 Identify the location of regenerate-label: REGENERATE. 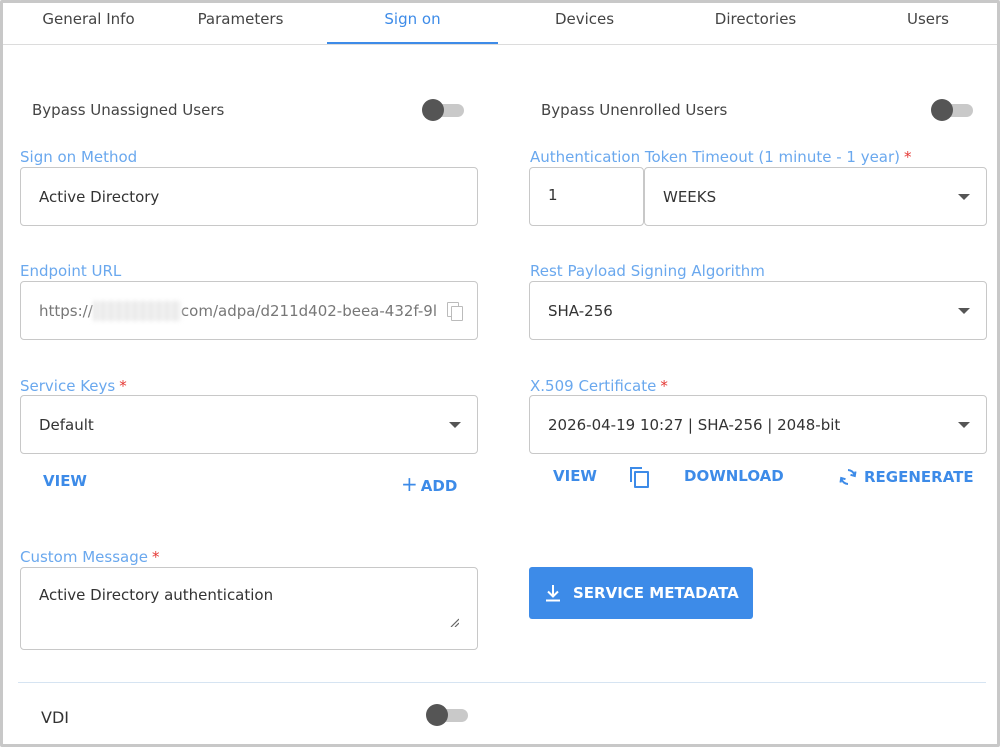
(919, 477).